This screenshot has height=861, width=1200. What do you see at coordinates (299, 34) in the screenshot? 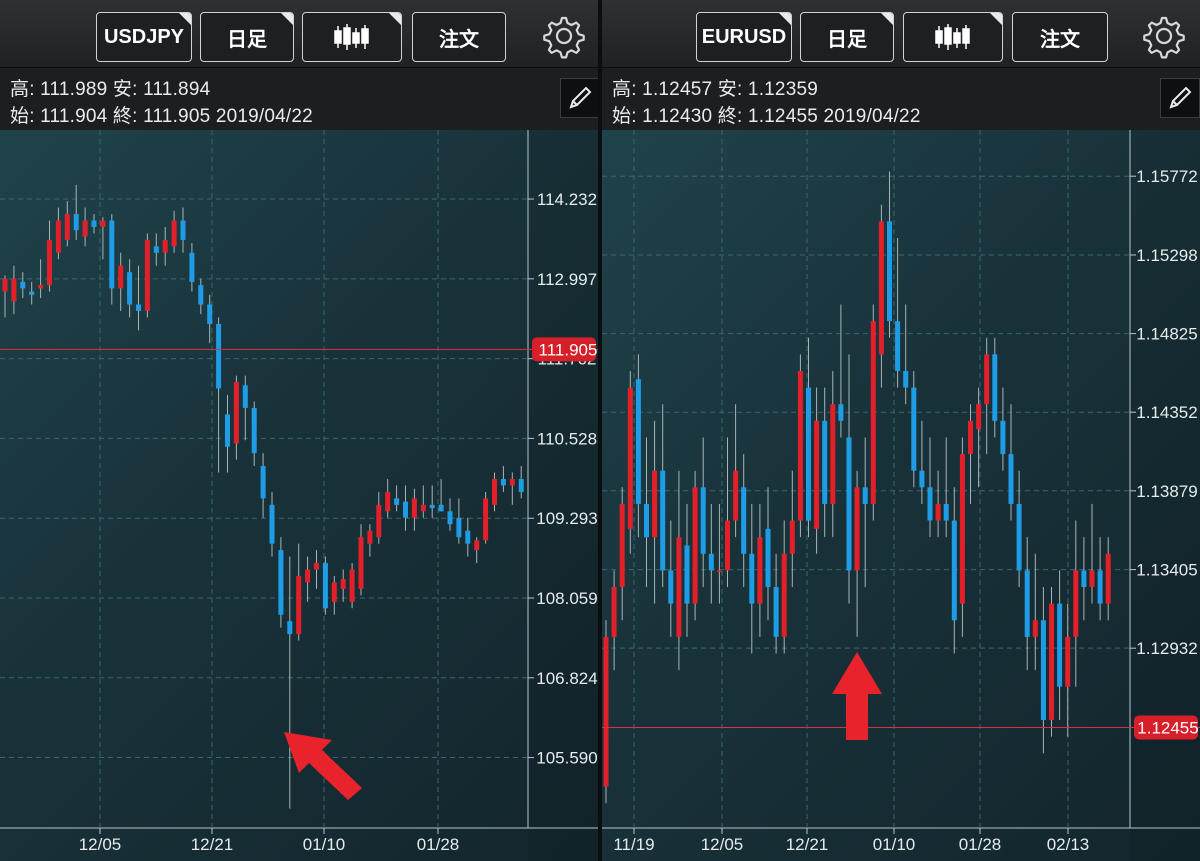
I see `chart-toolbar: USDJPY 日足 注文` at bounding box center [299, 34].